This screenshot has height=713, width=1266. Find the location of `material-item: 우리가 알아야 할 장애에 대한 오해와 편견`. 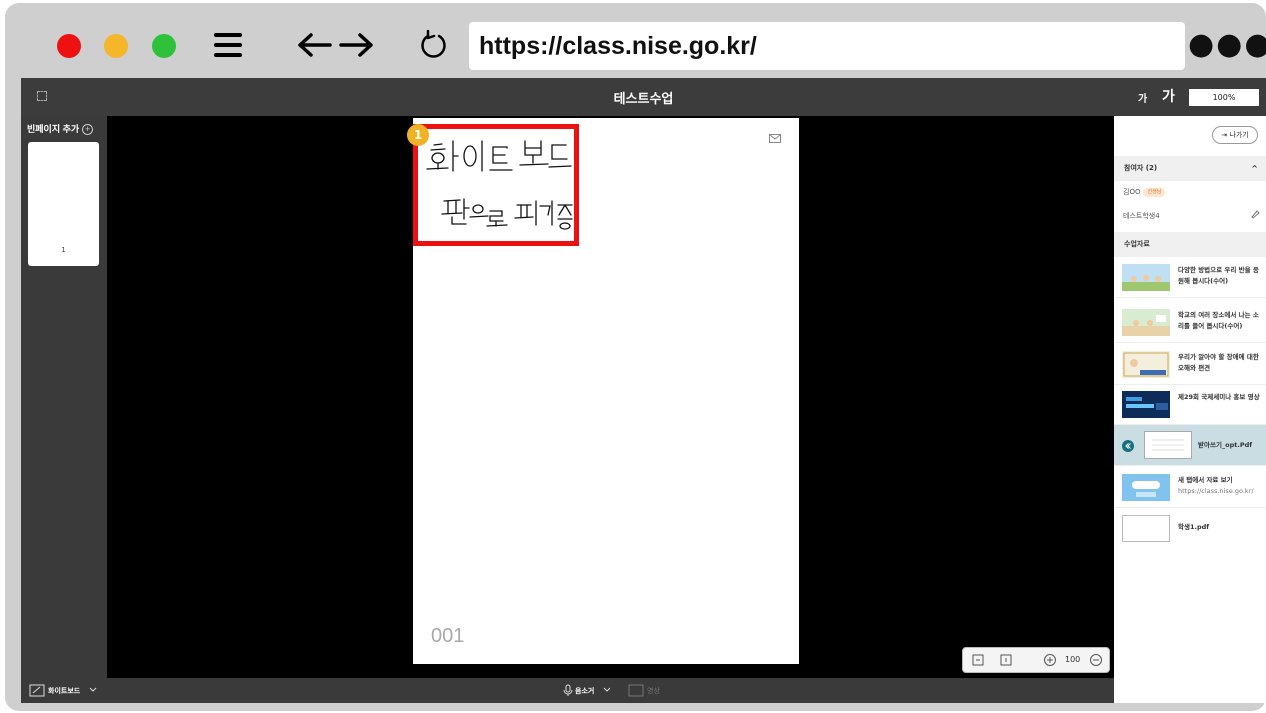

material-item: 우리가 알아야 할 장애에 대한 오해와 편견 is located at coordinates (1190, 364).